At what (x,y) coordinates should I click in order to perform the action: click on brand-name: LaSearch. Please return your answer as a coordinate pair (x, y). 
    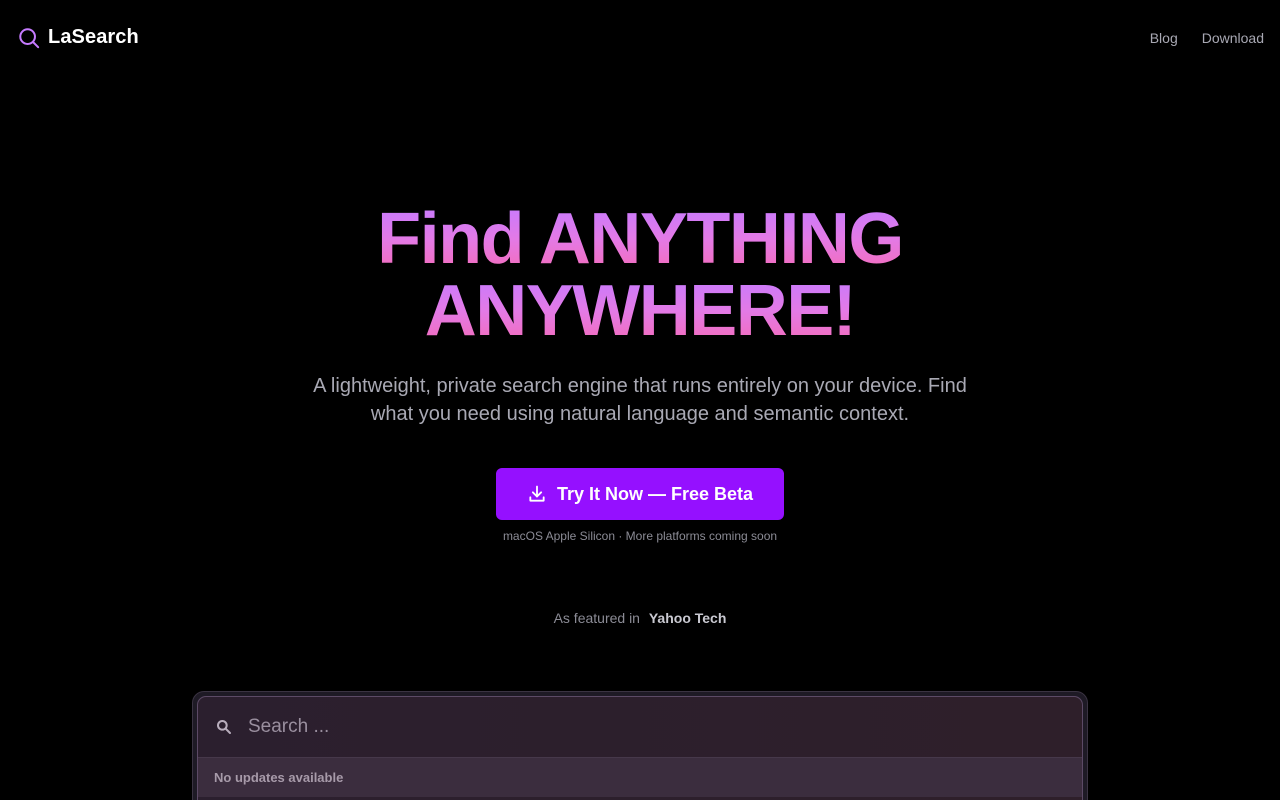
    Looking at the image, I should click on (93, 37).